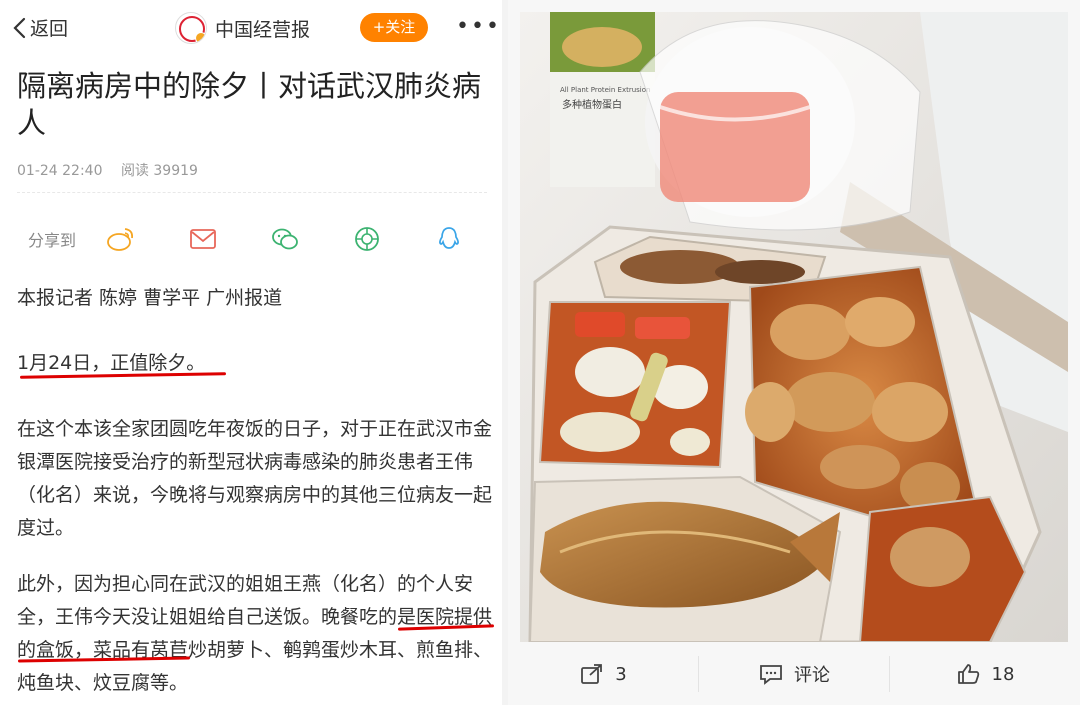  What do you see at coordinates (605, 90) in the screenshot?
I see `package-text: All Plant Protein Extrusion` at bounding box center [605, 90].